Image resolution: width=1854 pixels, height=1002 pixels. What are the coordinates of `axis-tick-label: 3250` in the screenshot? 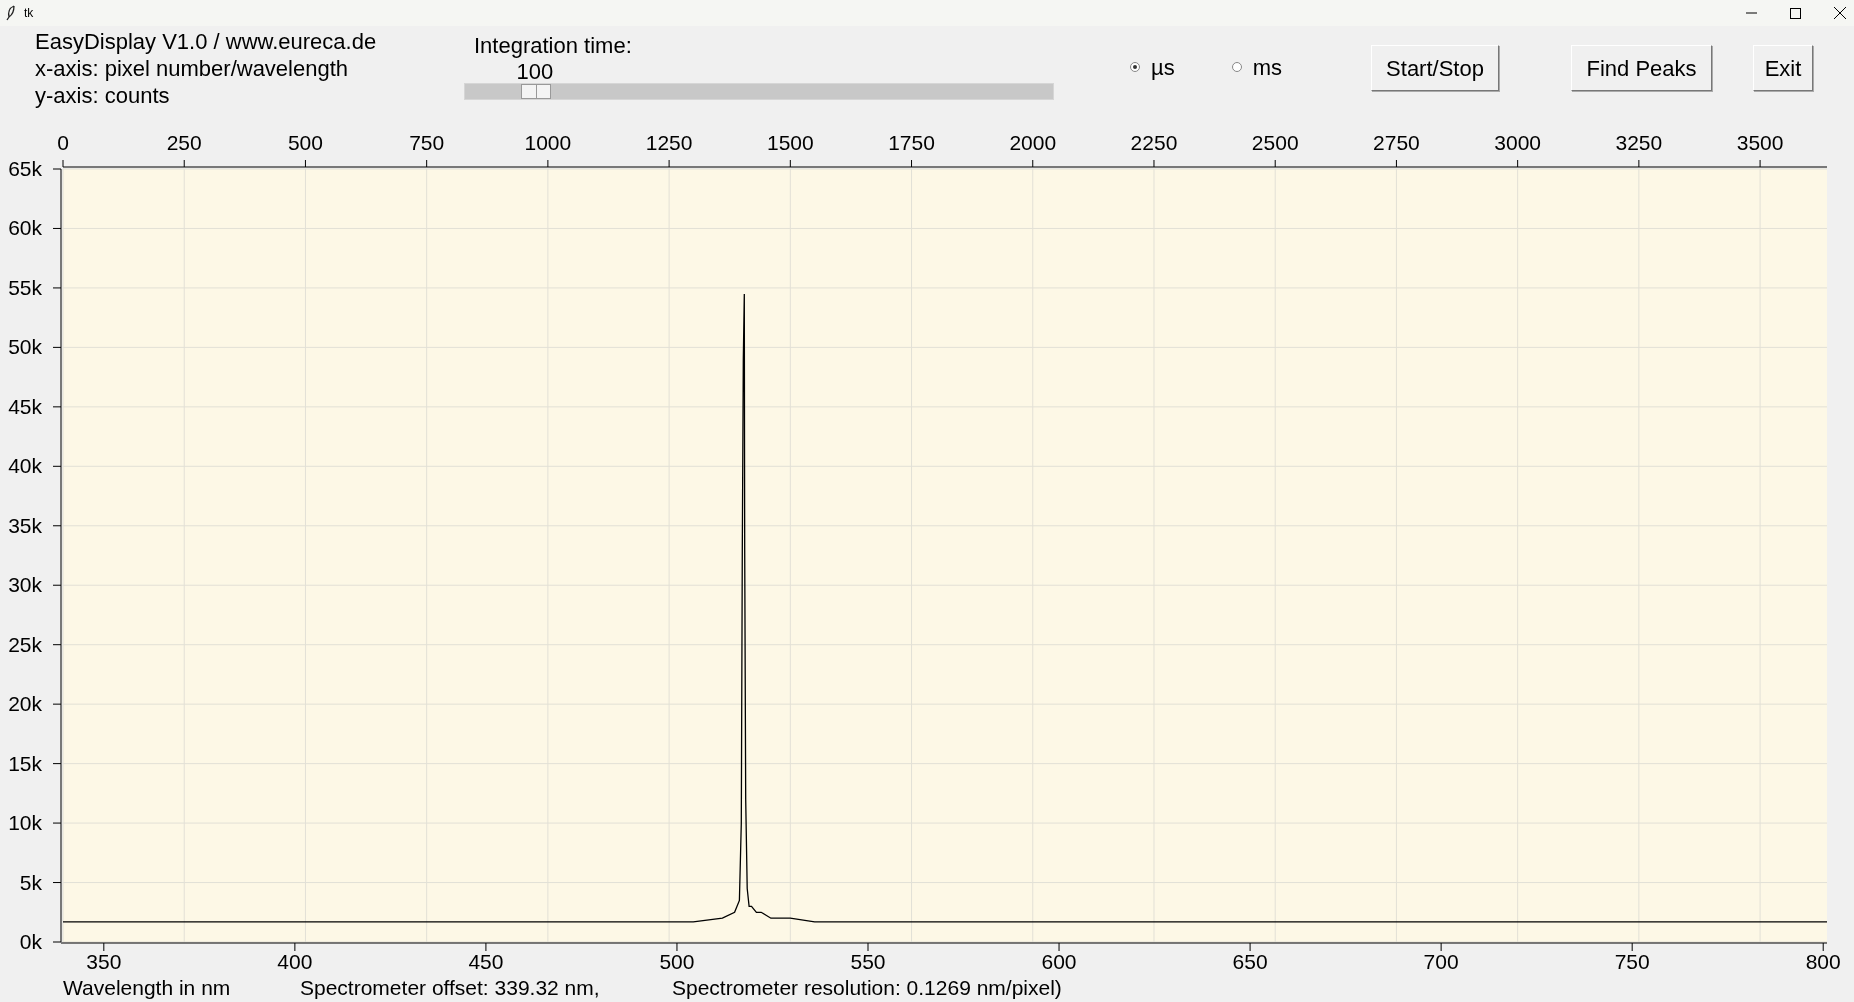 It's located at (1639, 144).